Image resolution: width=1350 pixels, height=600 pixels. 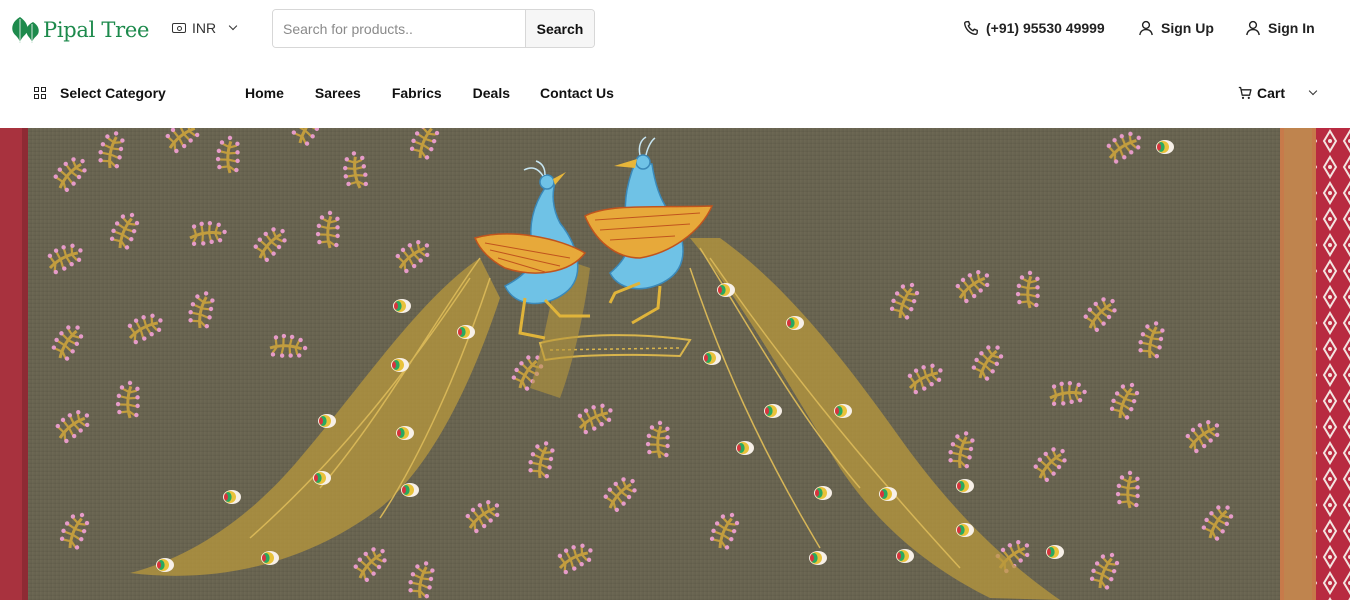 I want to click on search-bar: Search, so click(x=433, y=28).